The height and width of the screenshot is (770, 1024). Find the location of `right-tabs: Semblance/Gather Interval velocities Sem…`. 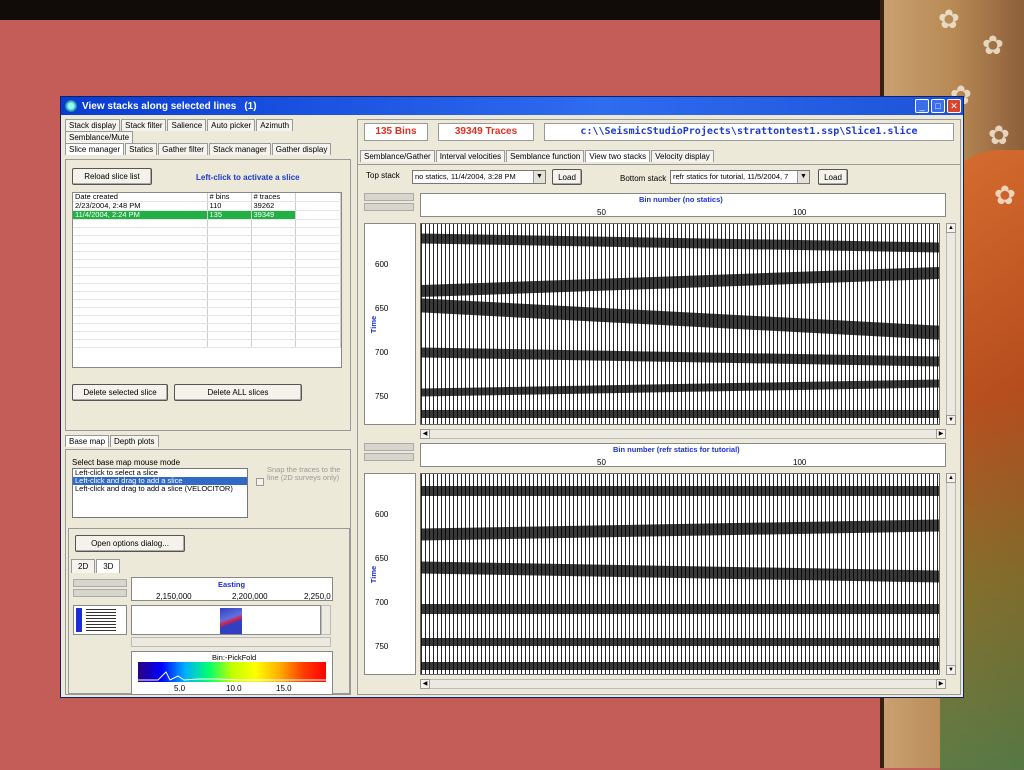

right-tabs: Semblance/Gather Interval velocities Sem… is located at coordinates (537, 156).